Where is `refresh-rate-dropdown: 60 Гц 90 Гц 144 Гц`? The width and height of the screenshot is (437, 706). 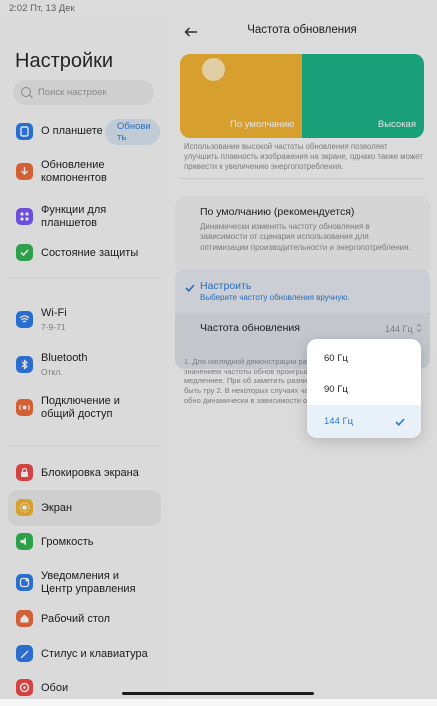
refresh-rate-dropdown: 60 Гц 90 Гц 144 Гц is located at coordinates (364, 388).